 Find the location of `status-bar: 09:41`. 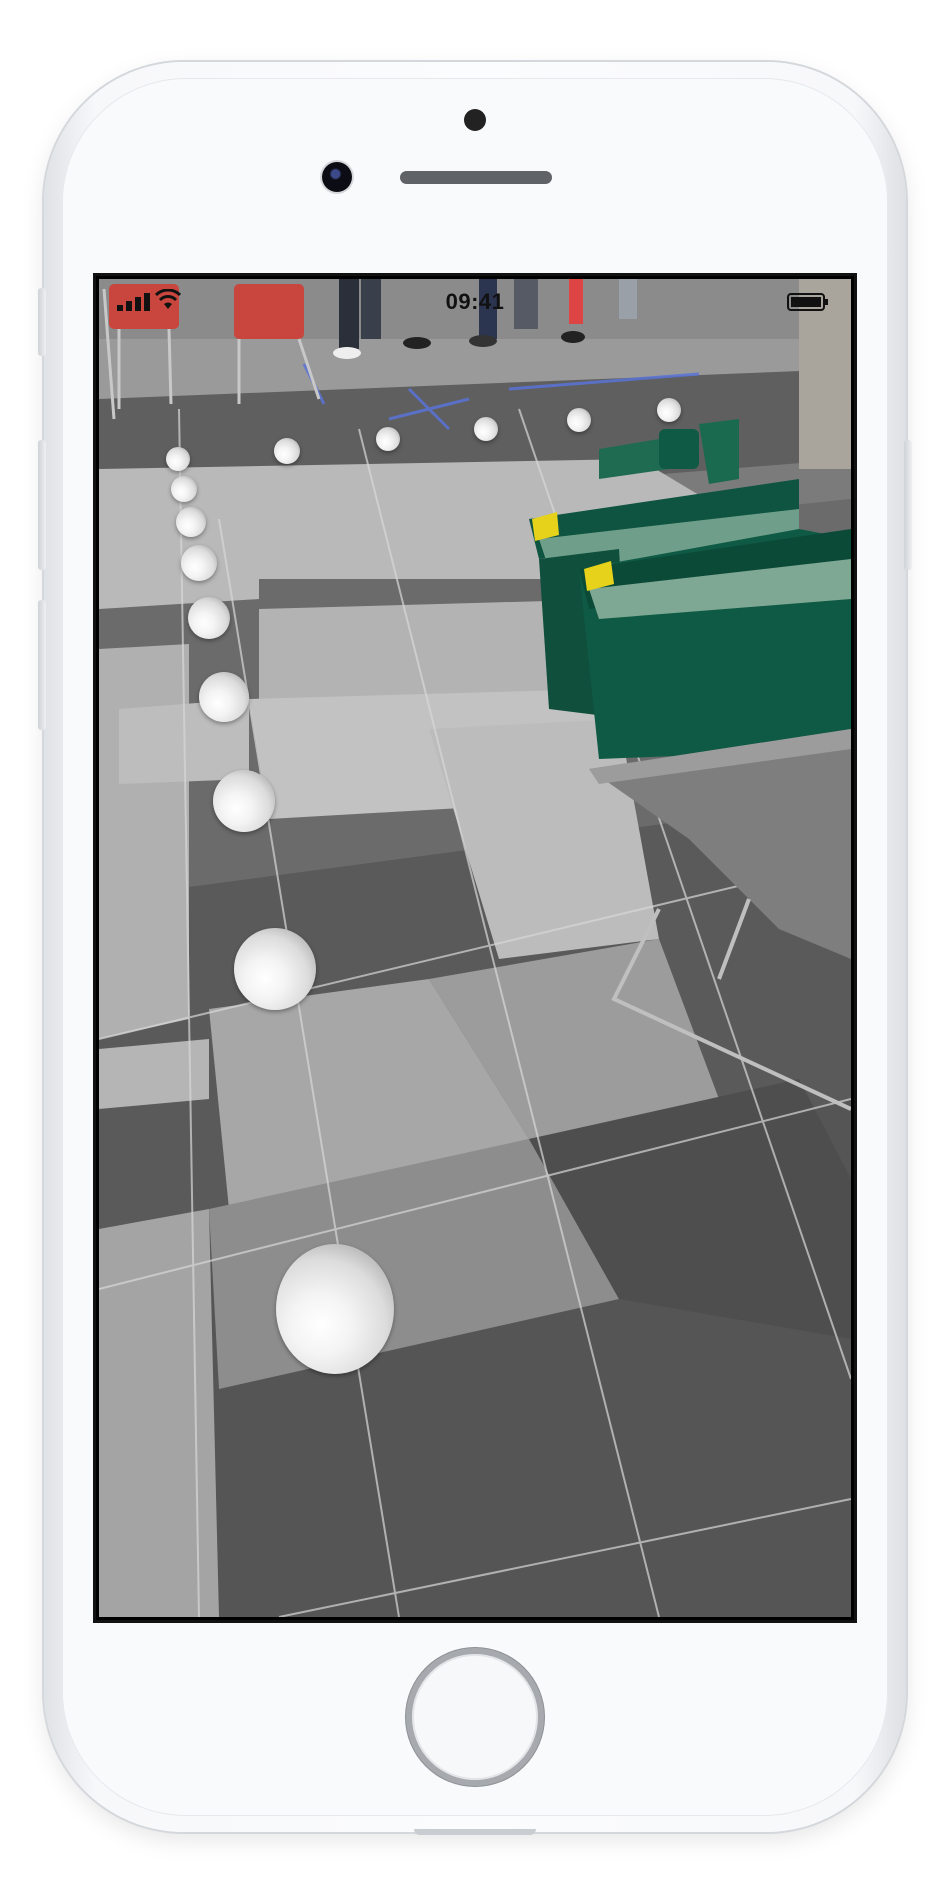

status-bar: 09:41 is located at coordinates (475, 301).